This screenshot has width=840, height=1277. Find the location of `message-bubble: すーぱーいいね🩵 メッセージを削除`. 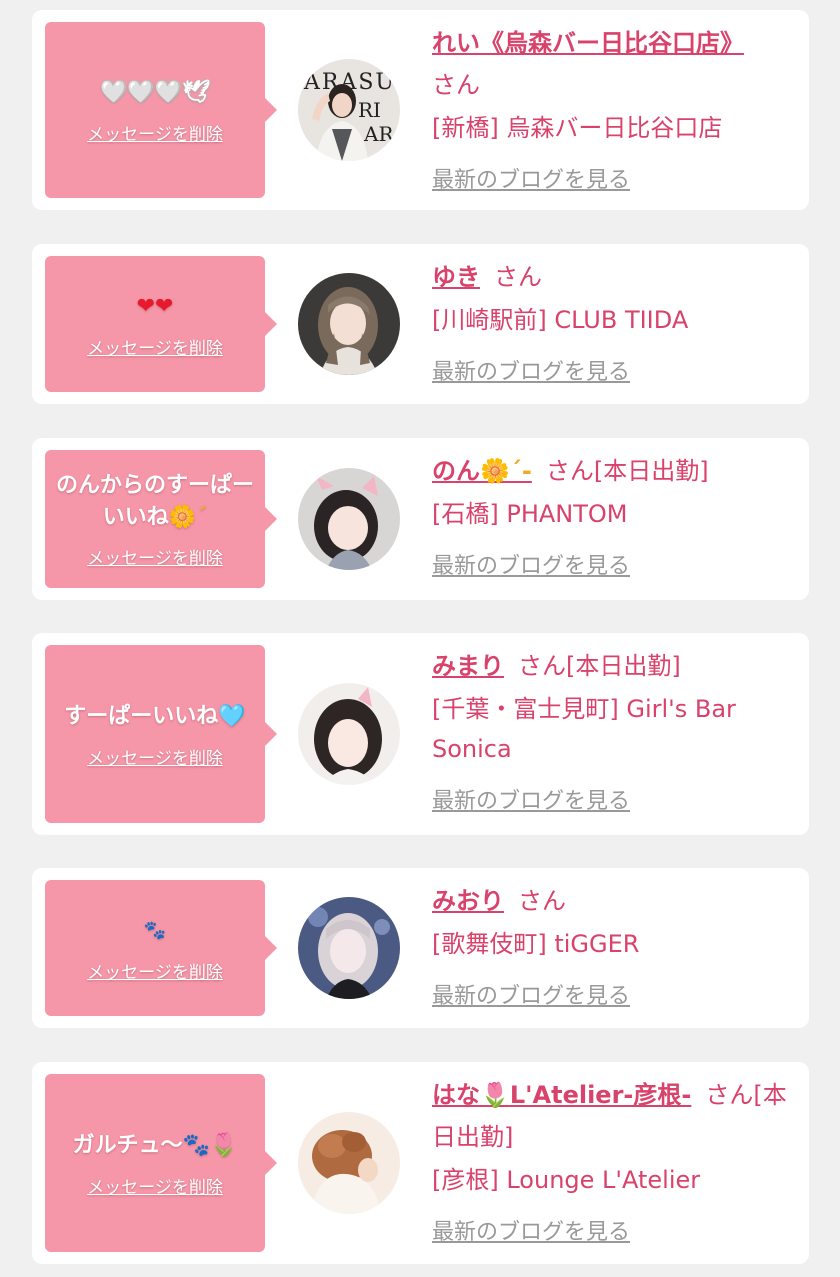

message-bubble: すーぱーいいね🩵 メッセージを削除 is located at coordinates (161, 734).